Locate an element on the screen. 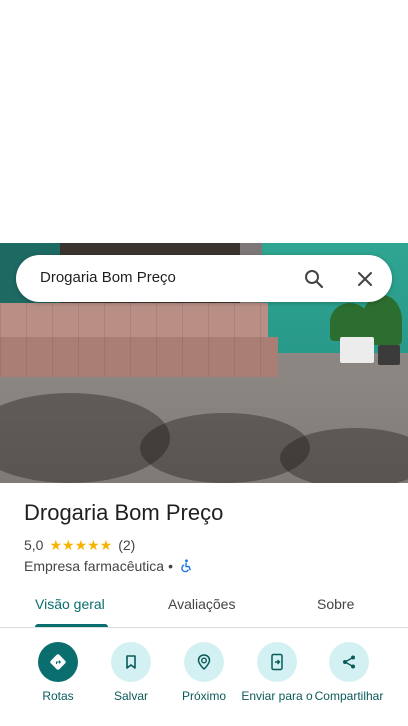  send-to-phone-label: Enviar para o is located at coordinates (277, 696).